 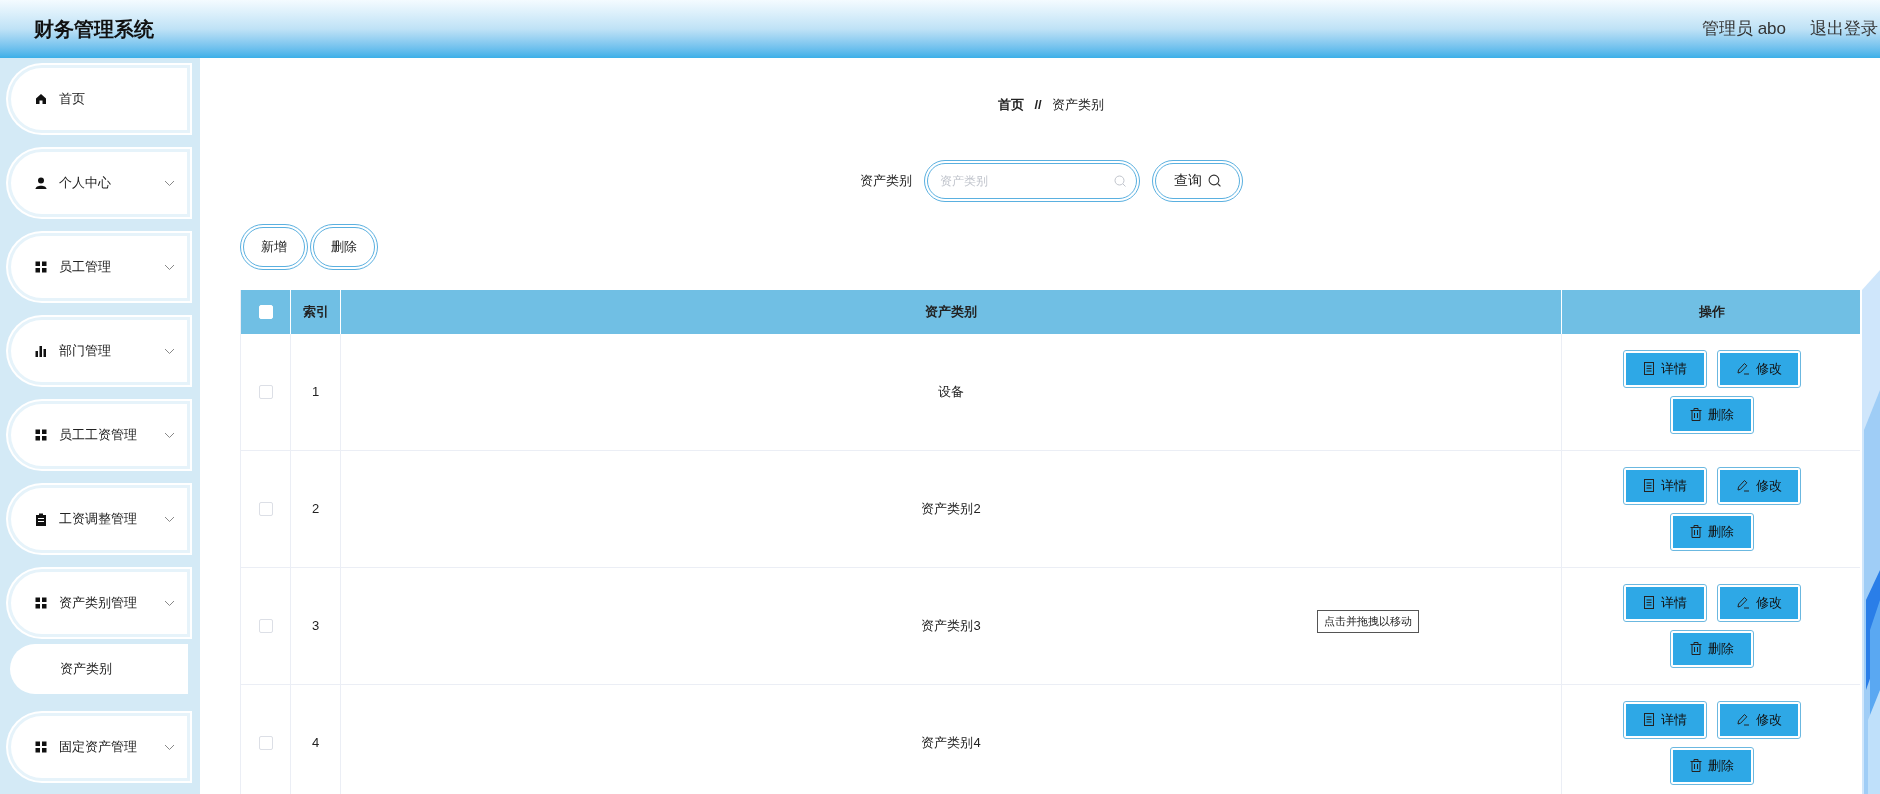 I want to click on search-field: 资产类别, so click(x=1031, y=180).